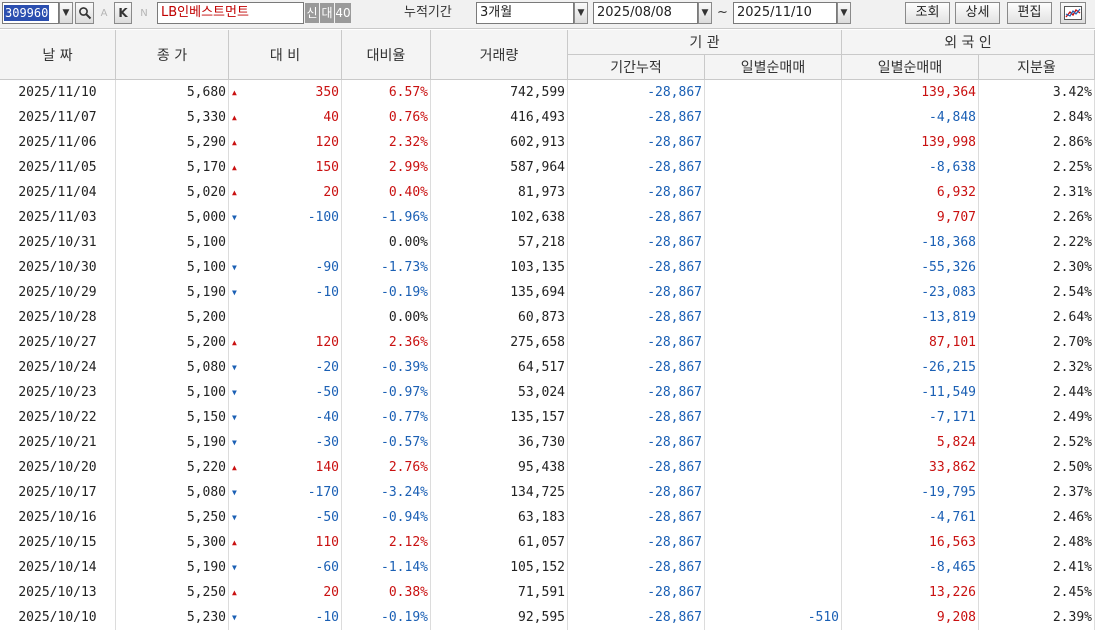 The width and height of the screenshot is (1095, 631). What do you see at coordinates (785, 13) in the screenshot?
I see `date-to-input: 2025/11/10` at bounding box center [785, 13].